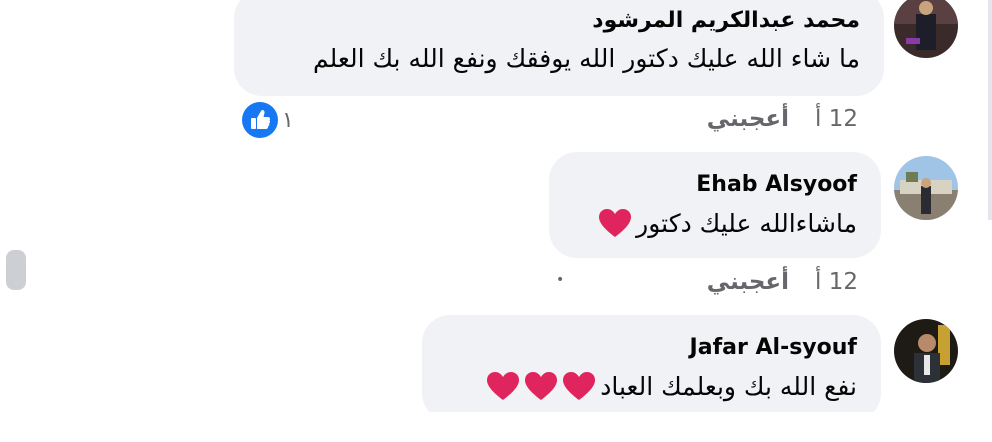  Describe the element at coordinates (260, 120) in the screenshot. I see `like-thumb-icon` at that location.